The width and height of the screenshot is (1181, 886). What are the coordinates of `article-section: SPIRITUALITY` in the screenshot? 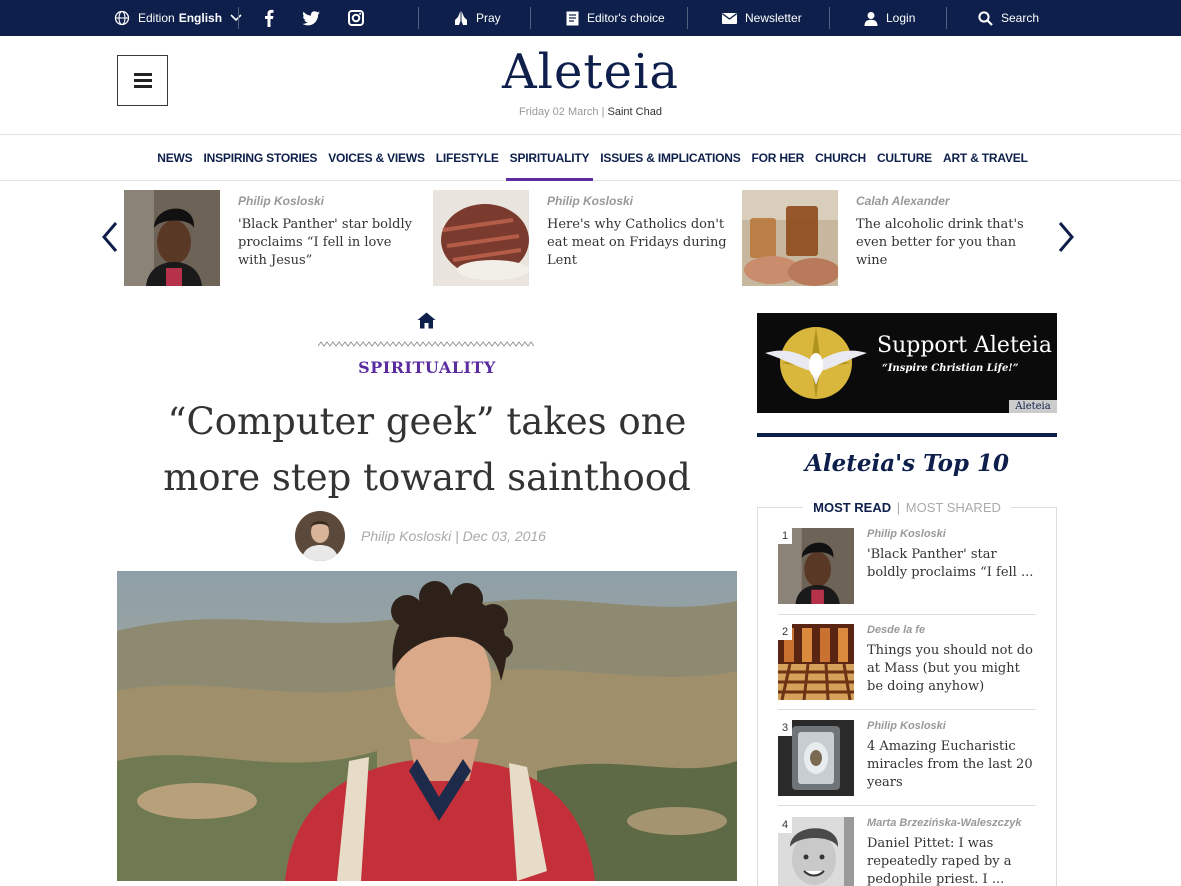 It's located at (427, 367).